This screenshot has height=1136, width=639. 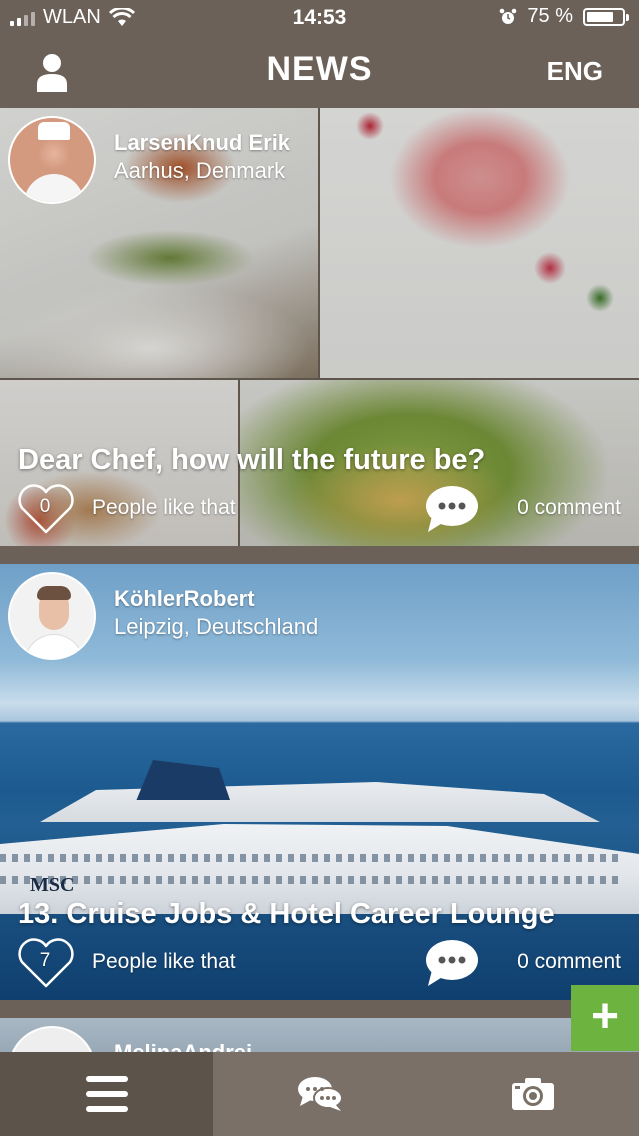 I want to click on top-nav-bar: NEWS ENG, so click(x=319, y=72).